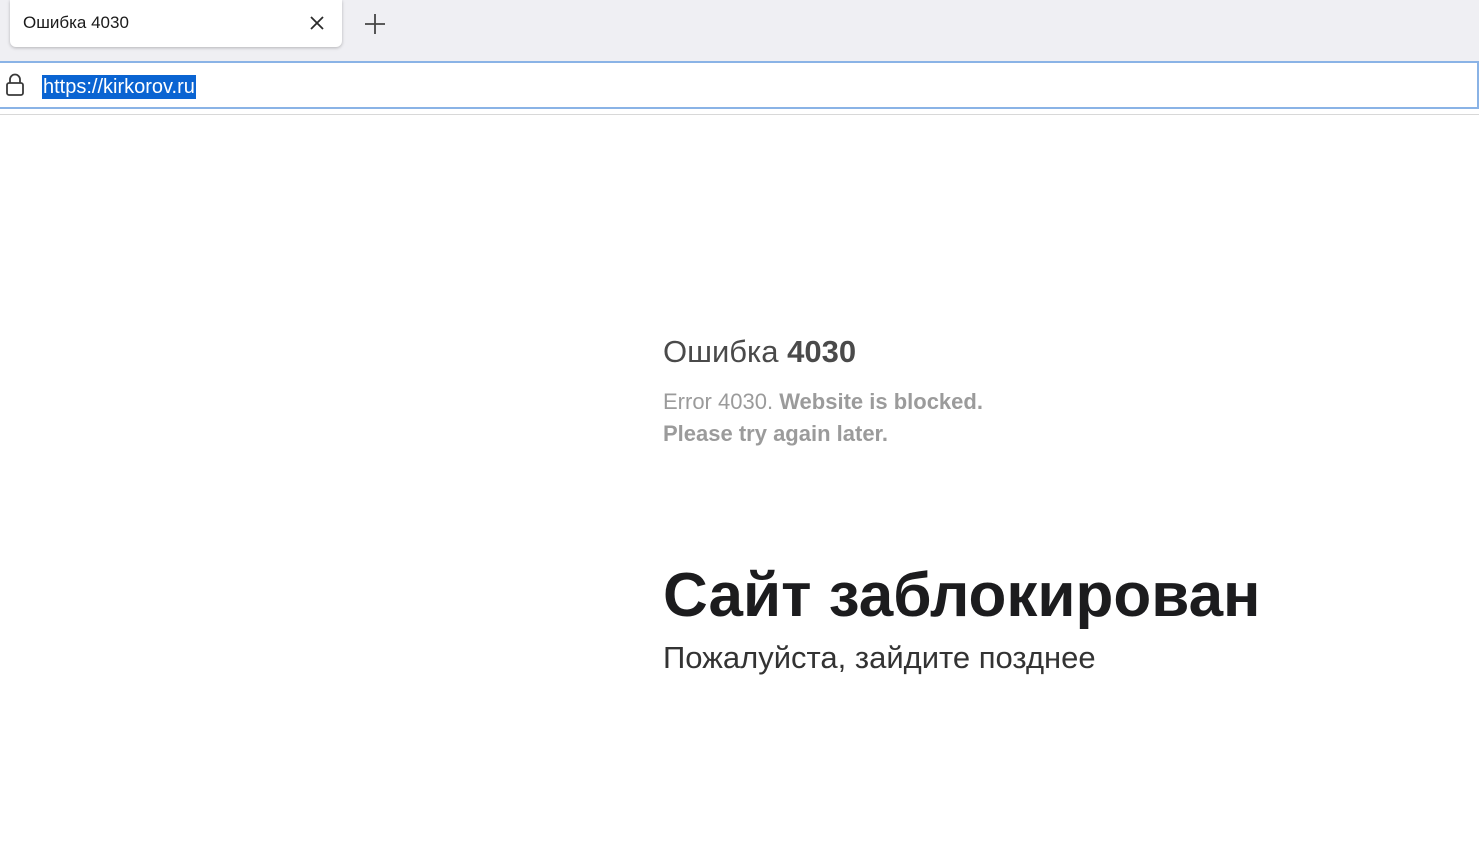  Describe the element at coordinates (739, 114) in the screenshot. I see `toolbar-divider` at that location.